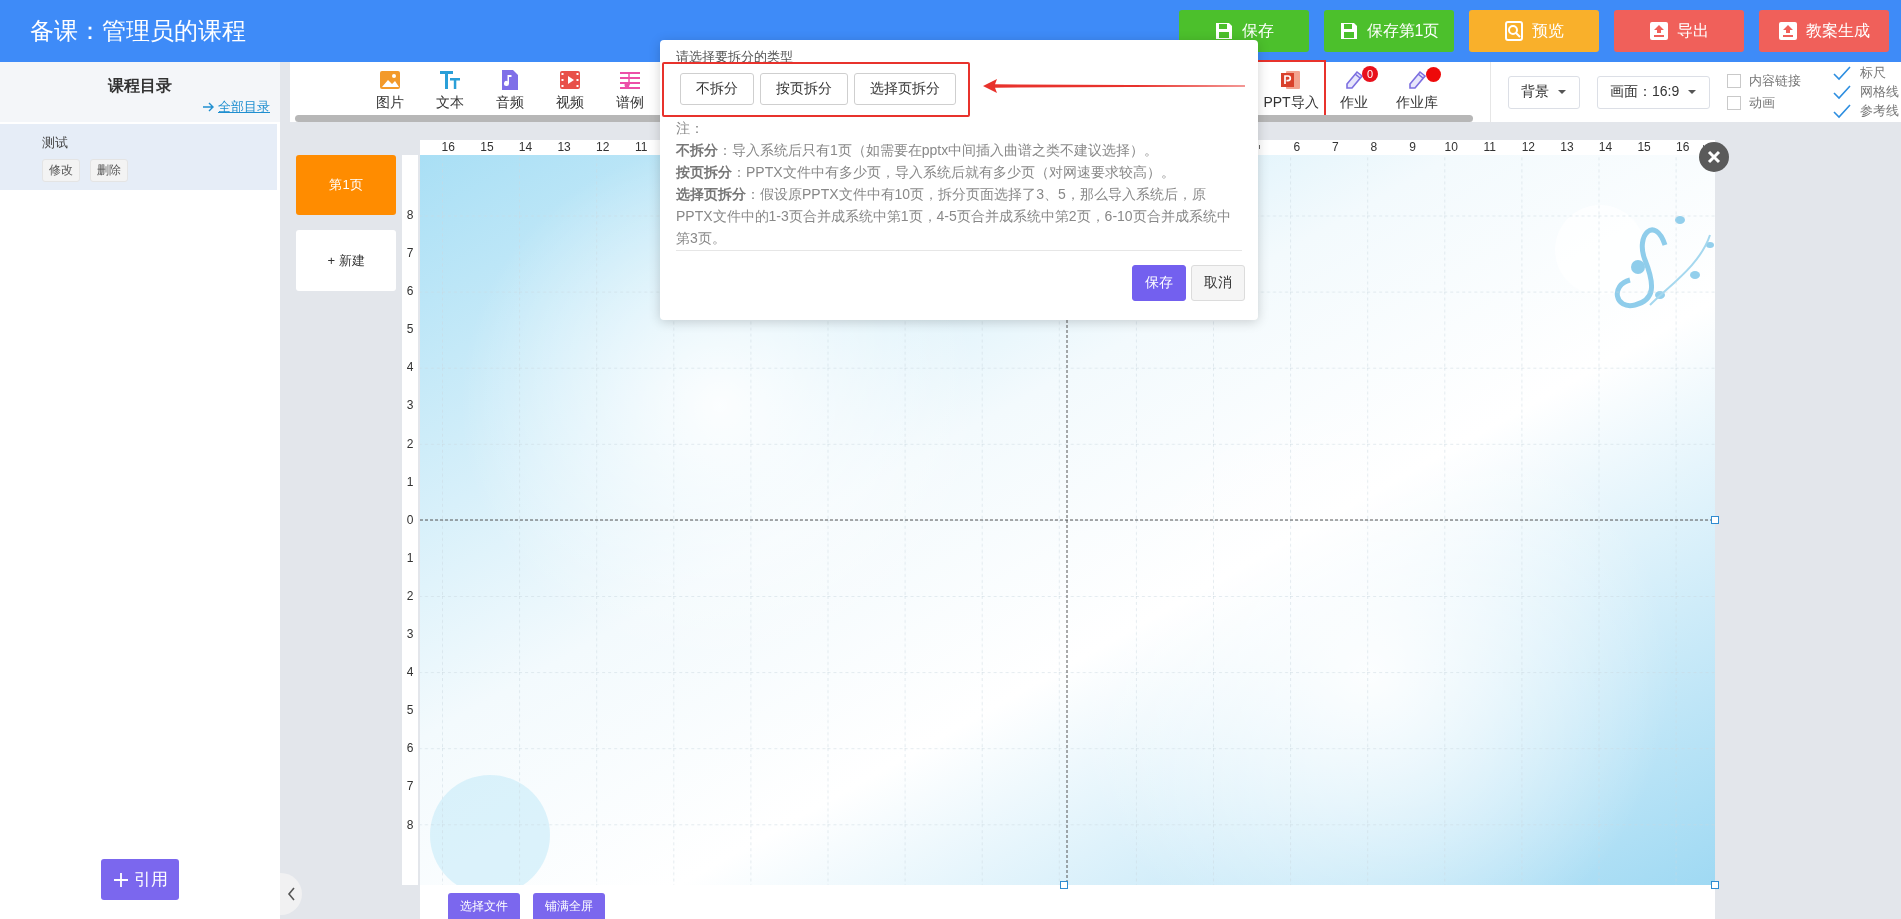  Describe the element at coordinates (510, 80) in the screenshot. I see `music-file-icon` at that location.